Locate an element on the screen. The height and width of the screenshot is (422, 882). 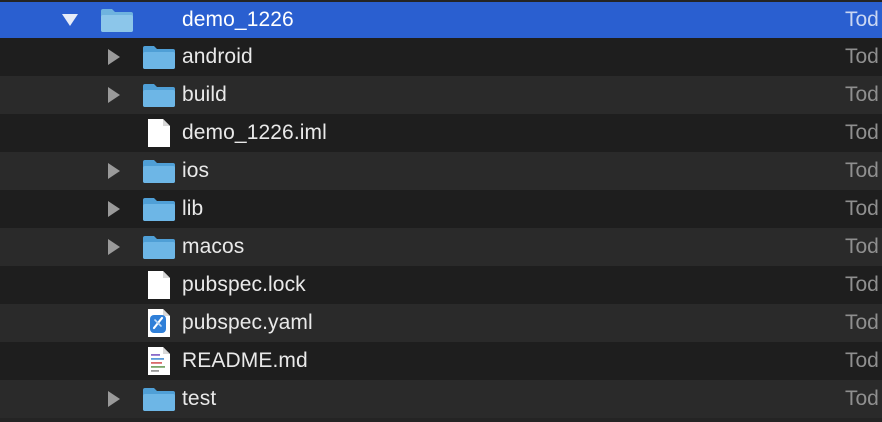
list-item-android: android Tod is located at coordinates (441, 57).